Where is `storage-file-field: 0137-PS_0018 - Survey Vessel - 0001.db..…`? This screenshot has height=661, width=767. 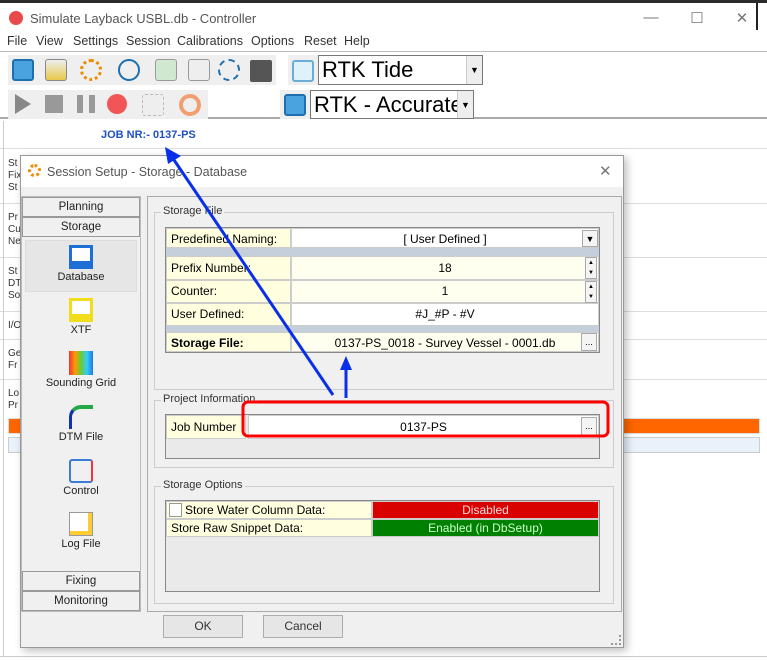
storage-file-field: 0137-PS_0018 - Survey Vessel - 0001.db..… is located at coordinates (445, 342).